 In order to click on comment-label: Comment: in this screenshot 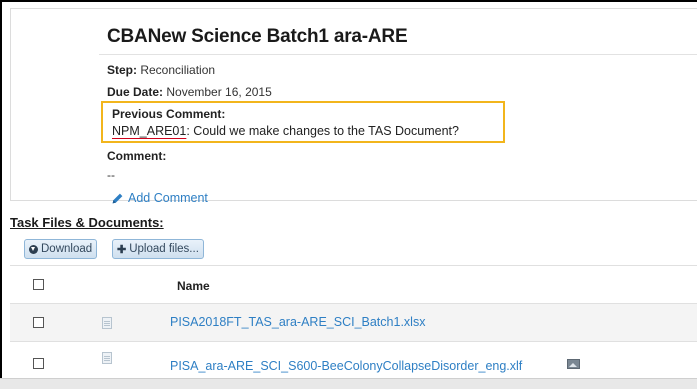, I will do `click(137, 156)`.